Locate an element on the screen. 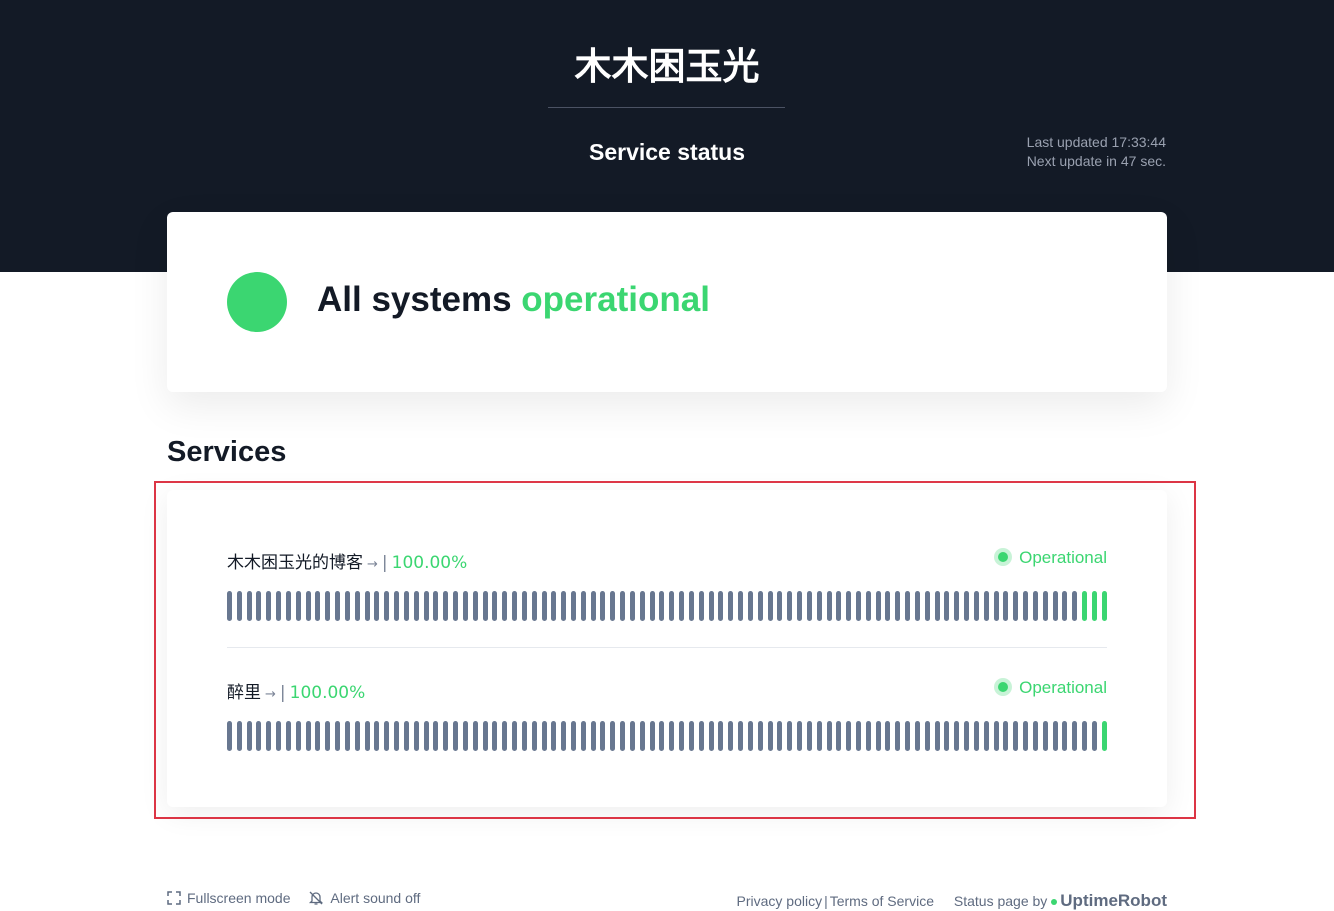 This screenshot has height=911, width=1334. alert-sound-toggle: Alert sound off is located at coordinates (364, 898).